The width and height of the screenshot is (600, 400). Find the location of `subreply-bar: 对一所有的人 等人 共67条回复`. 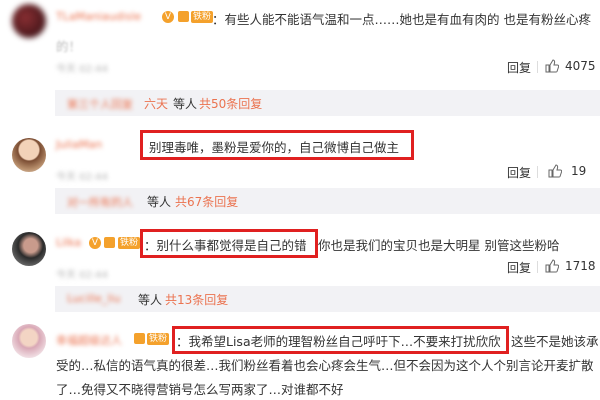

subreply-bar: 对一所有的人 等人 共67条回复 is located at coordinates (327, 201).